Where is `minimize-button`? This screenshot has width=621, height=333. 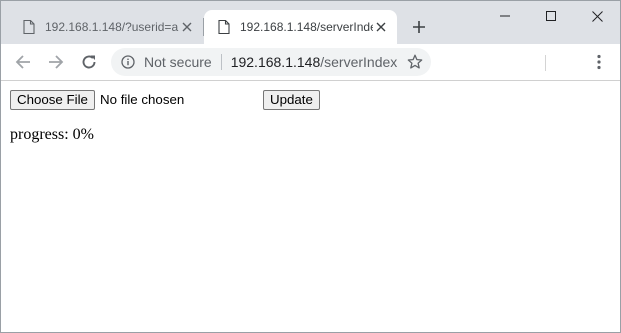
minimize-button is located at coordinates (505, 16).